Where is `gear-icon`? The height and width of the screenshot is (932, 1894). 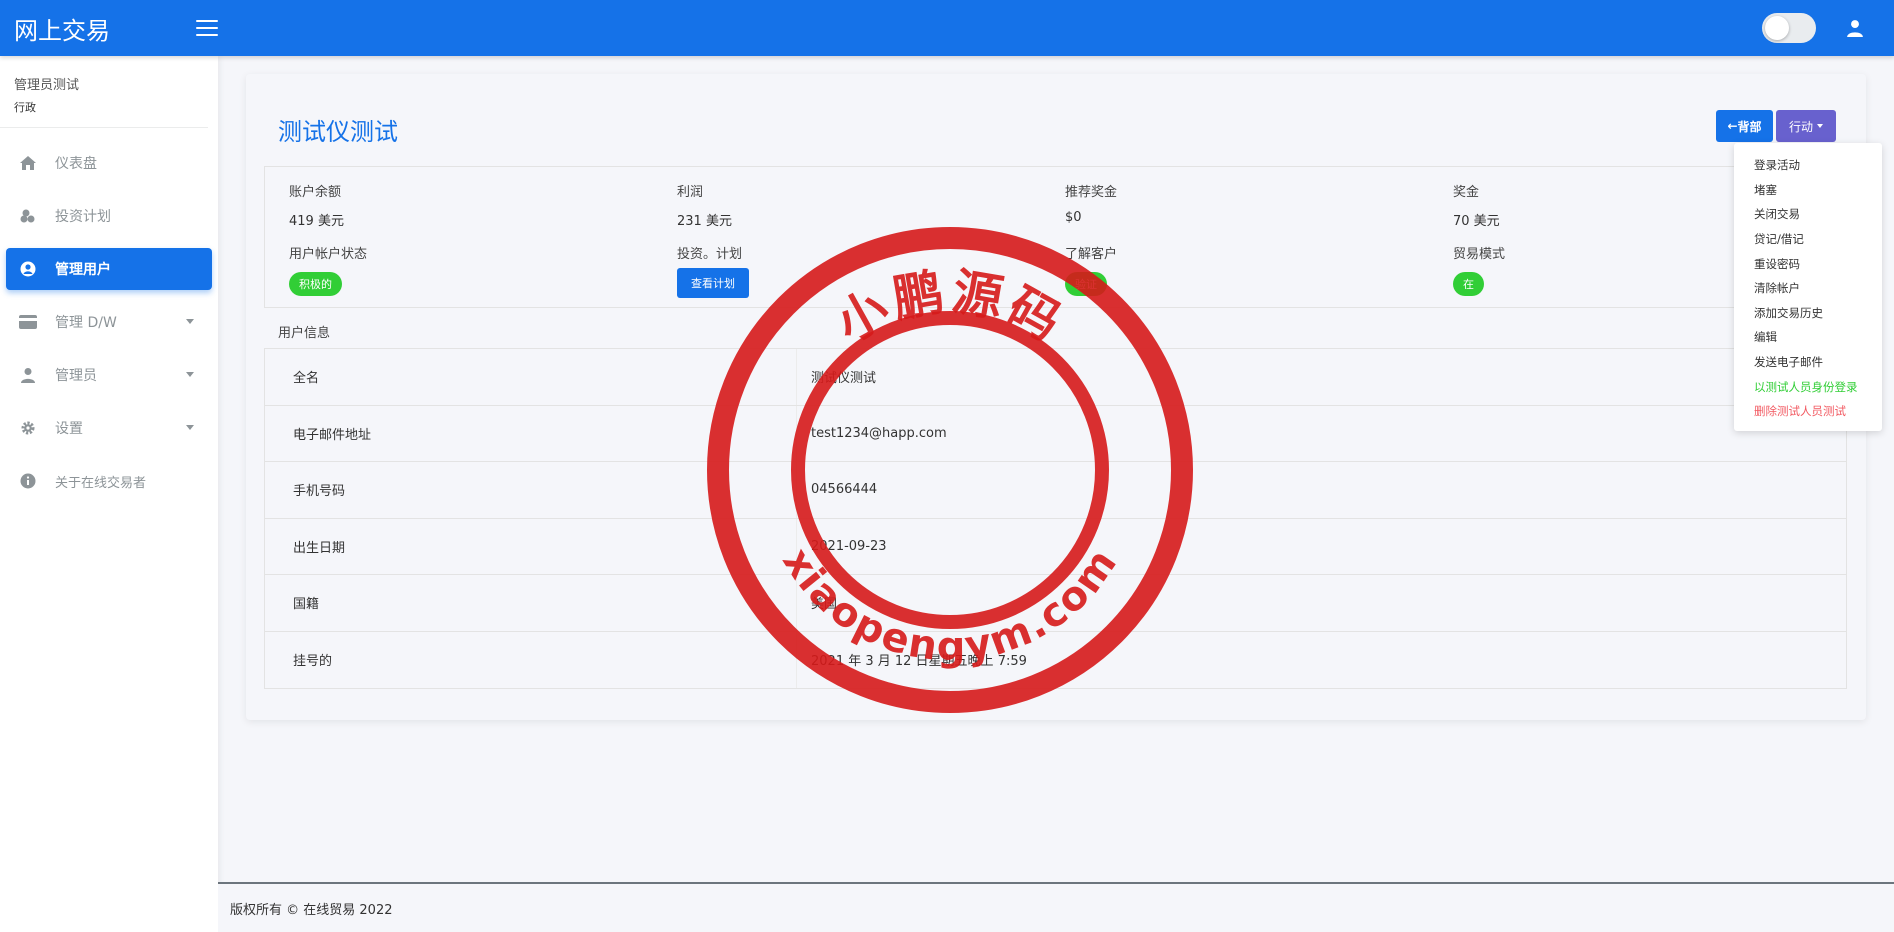 gear-icon is located at coordinates (28, 428).